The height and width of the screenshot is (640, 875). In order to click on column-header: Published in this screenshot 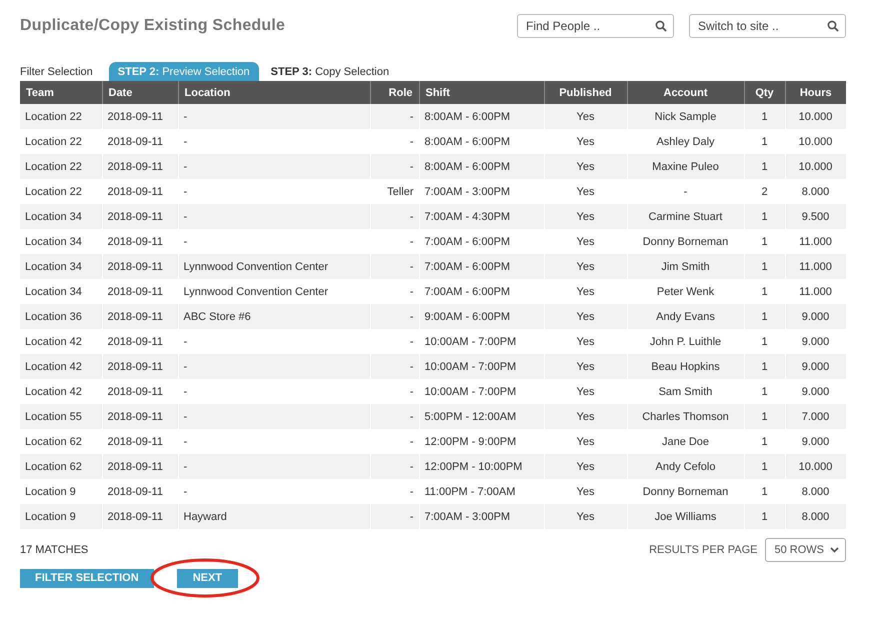, I will do `click(585, 92)`.